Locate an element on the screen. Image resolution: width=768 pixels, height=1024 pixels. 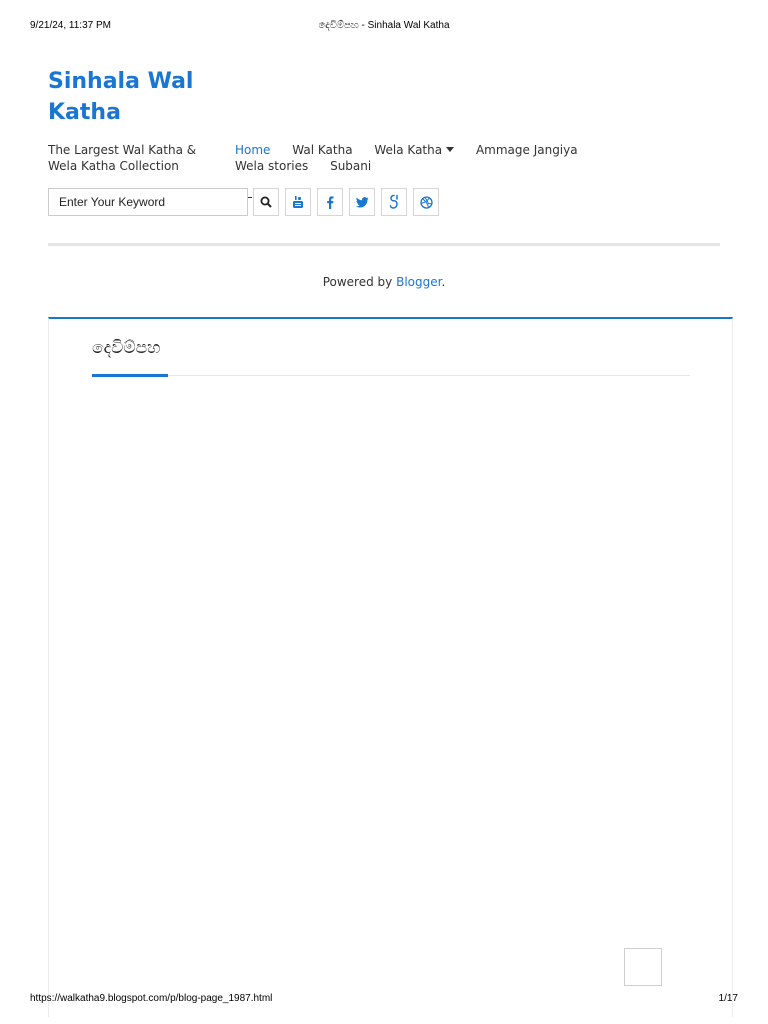
nav-item-ammage-jangiya: Ammage Jangiya is located at coordinates (527, 150).